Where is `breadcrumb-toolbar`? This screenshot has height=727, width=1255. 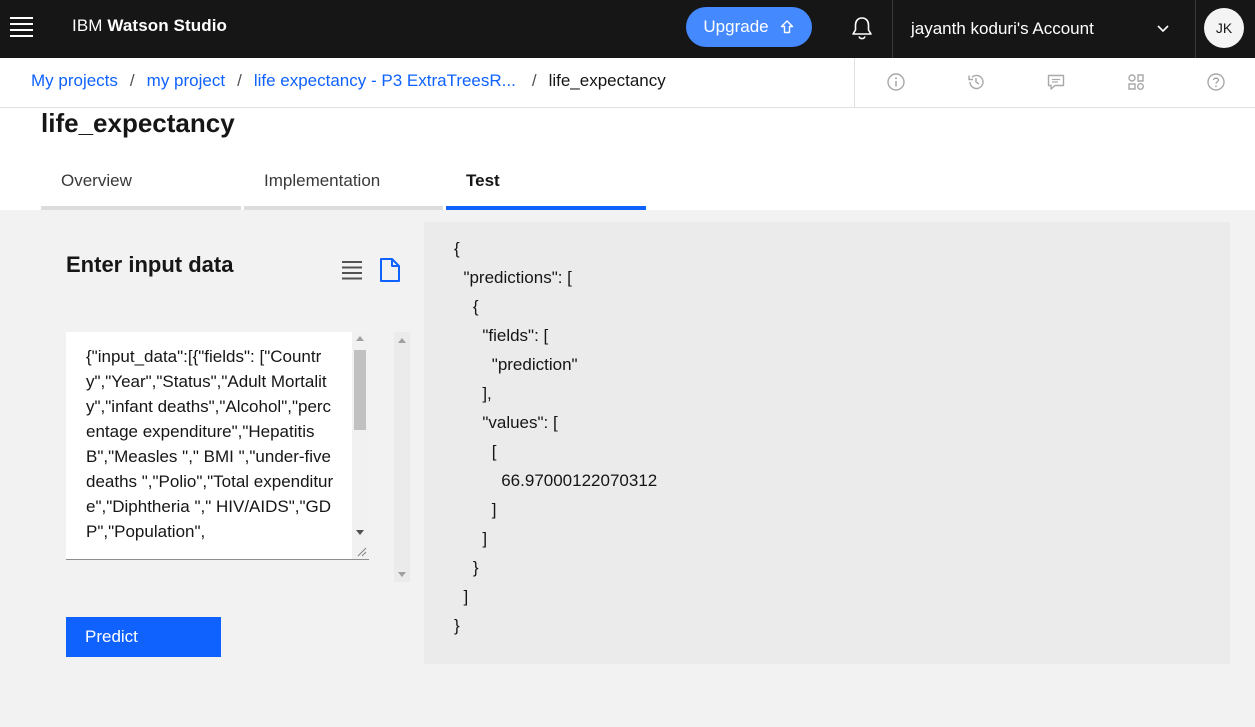 breadcrumb-toolbar is located at coordinates (1054, 83).